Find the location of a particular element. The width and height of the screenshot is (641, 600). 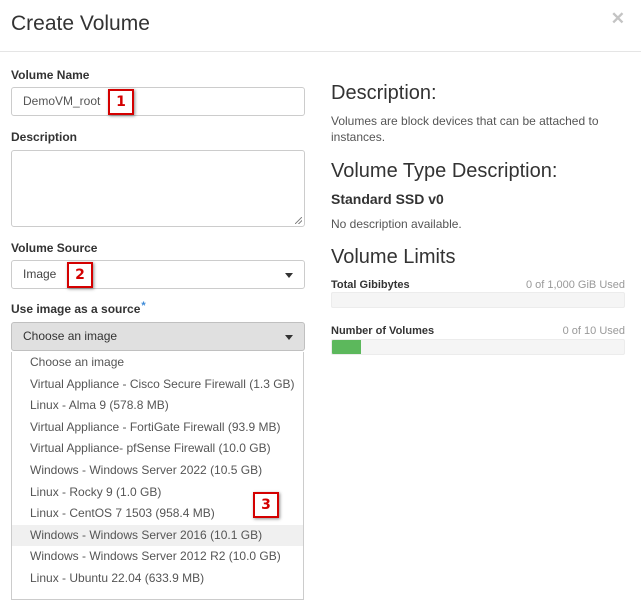

modal-title: Create Volume is located at coordinates (80, 23).